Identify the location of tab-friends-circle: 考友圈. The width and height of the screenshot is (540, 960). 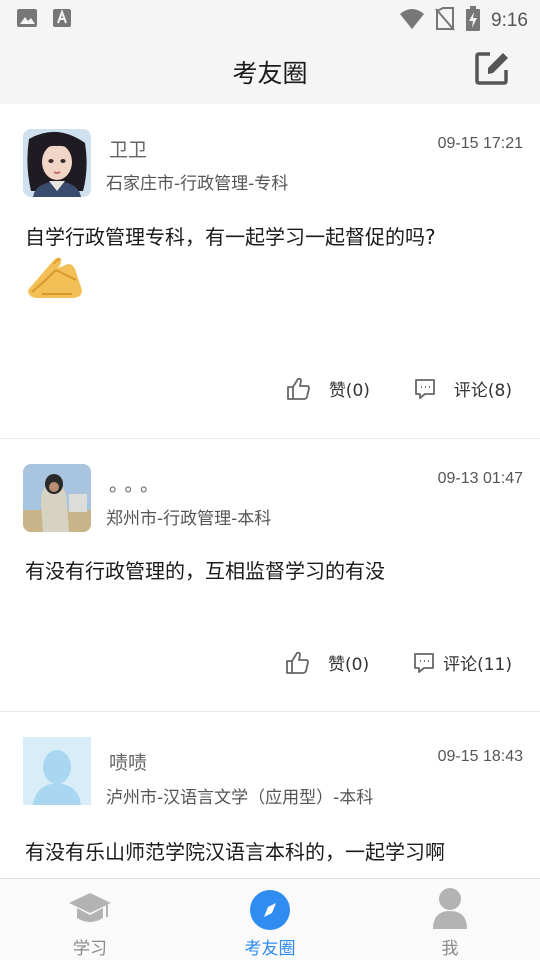
(270, 919).